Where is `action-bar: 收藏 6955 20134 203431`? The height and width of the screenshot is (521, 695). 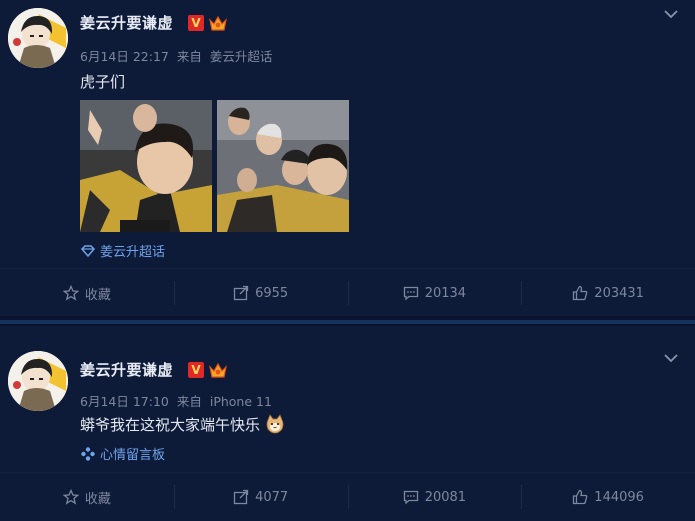 action-bar: 收藏 6955 20134 203431 is located at coordinates (347, 292).